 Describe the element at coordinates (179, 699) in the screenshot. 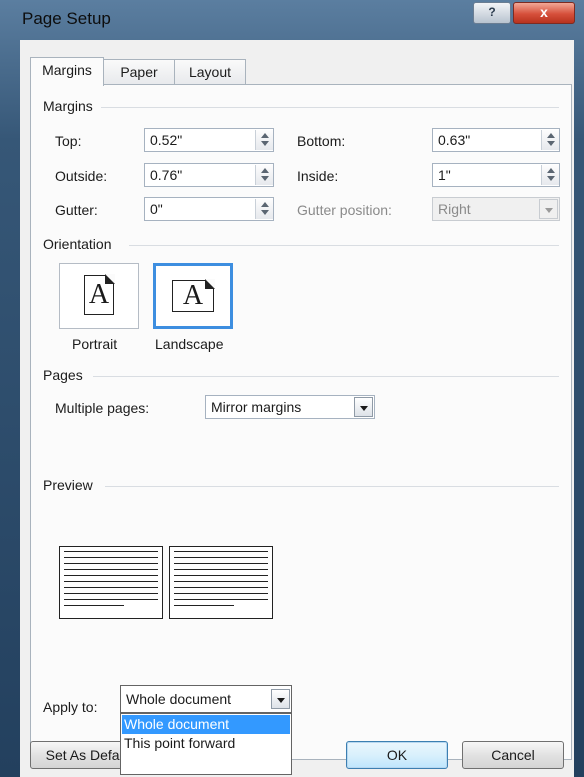

I see `apply-to-value: Whole document` at that location.